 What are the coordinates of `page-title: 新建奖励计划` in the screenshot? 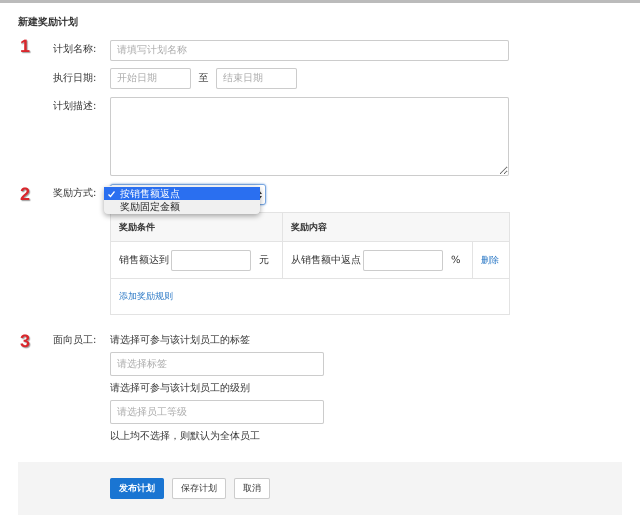 It's located at (48, 23).